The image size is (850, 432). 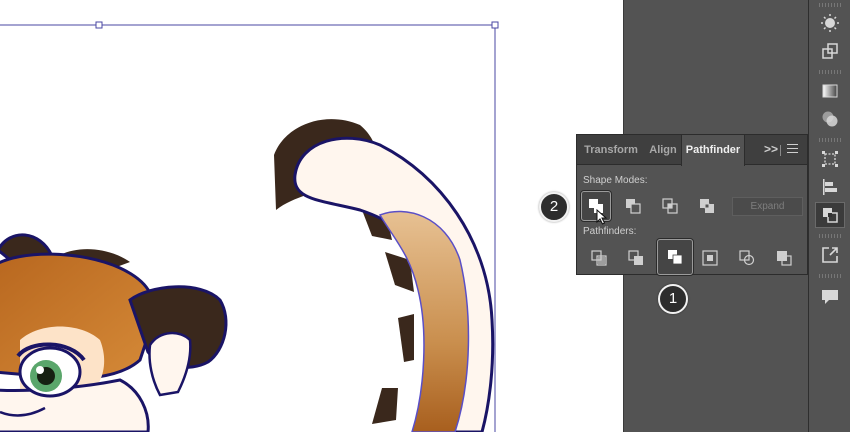 I want to click on merge-button, so click(x=675, y=257).